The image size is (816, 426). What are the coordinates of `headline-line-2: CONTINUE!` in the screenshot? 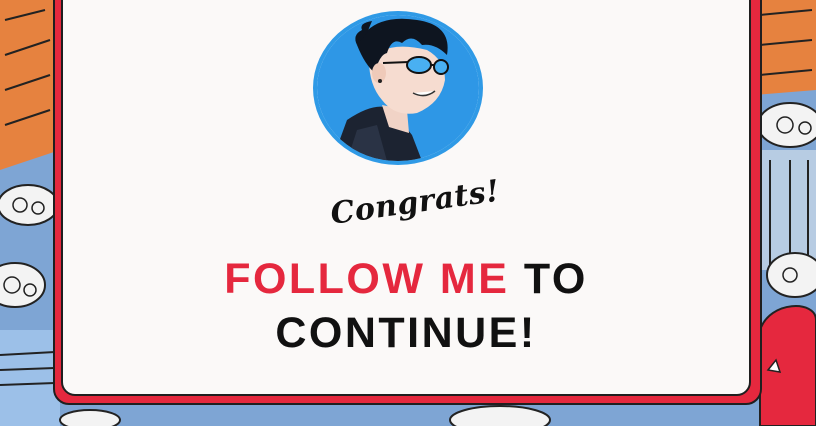 It's located at (406, 333).